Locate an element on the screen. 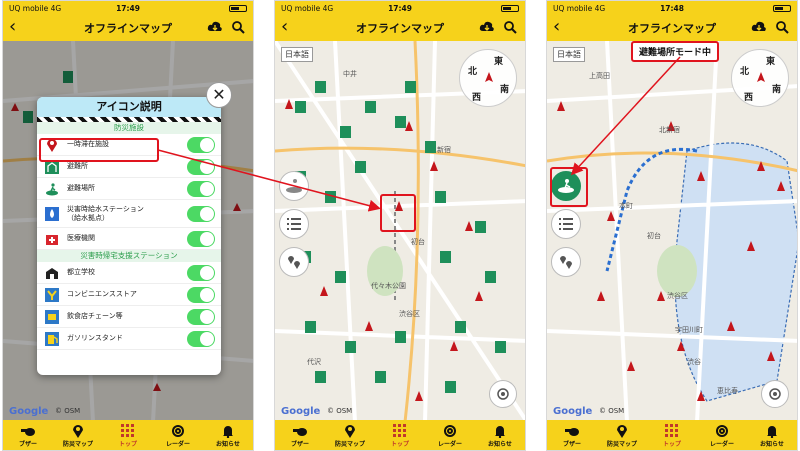  toggle-school is located at coordinates (201, 272).